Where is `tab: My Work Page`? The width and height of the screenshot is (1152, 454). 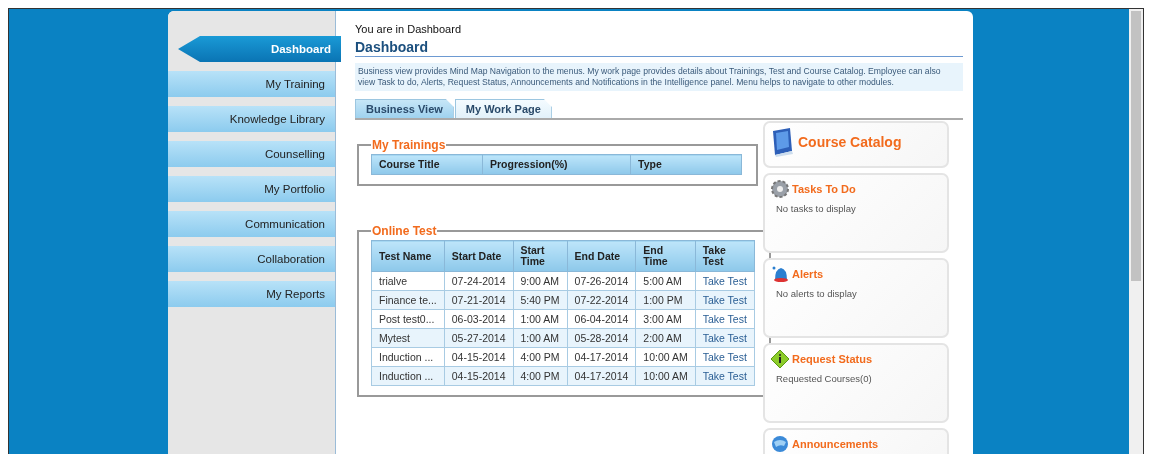 tab: My Work Page is located at coordinates (503, 108).